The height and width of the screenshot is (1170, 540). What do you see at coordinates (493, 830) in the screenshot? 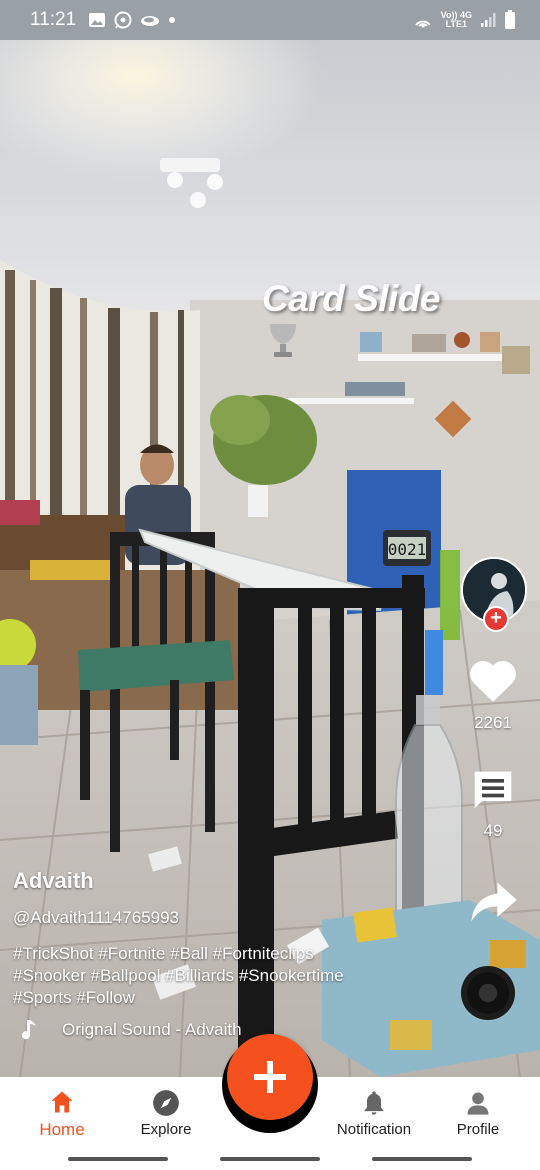
I see `comment-count: 49` at bounding box center [493, 830].